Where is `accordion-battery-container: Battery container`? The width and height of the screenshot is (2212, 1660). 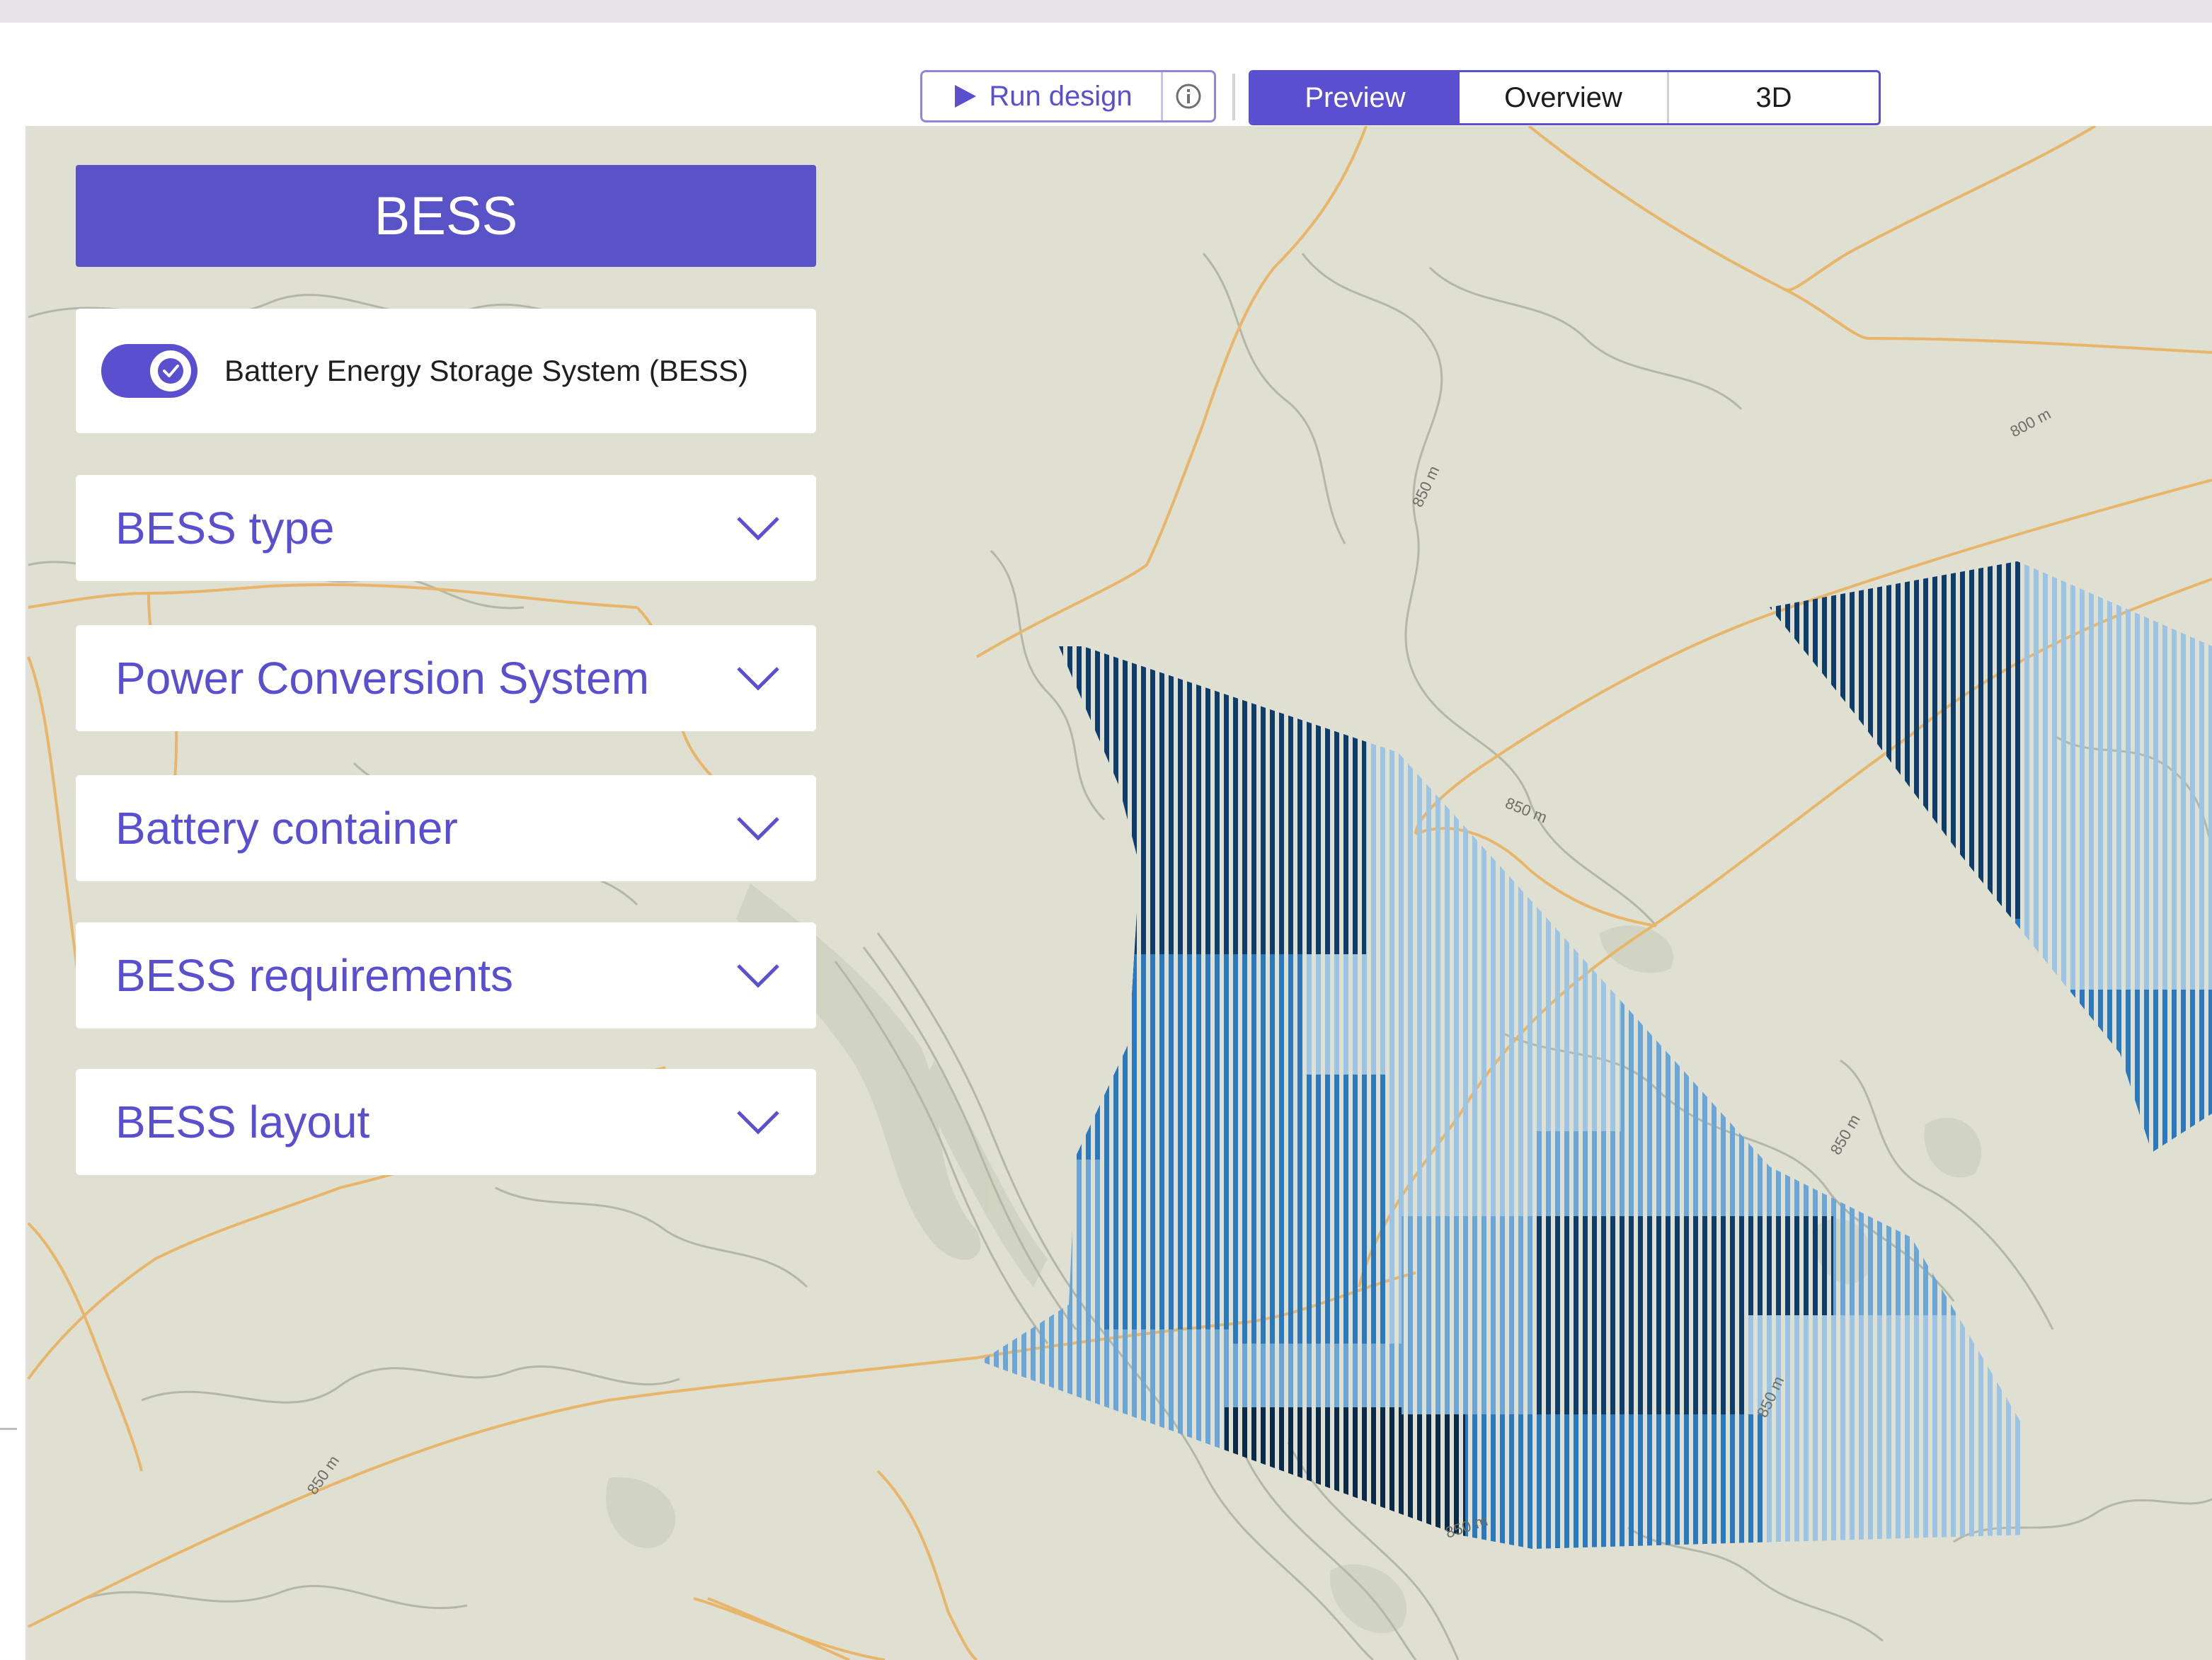
accordion-battery-container: Battery container is located at coordinates (446, 828).